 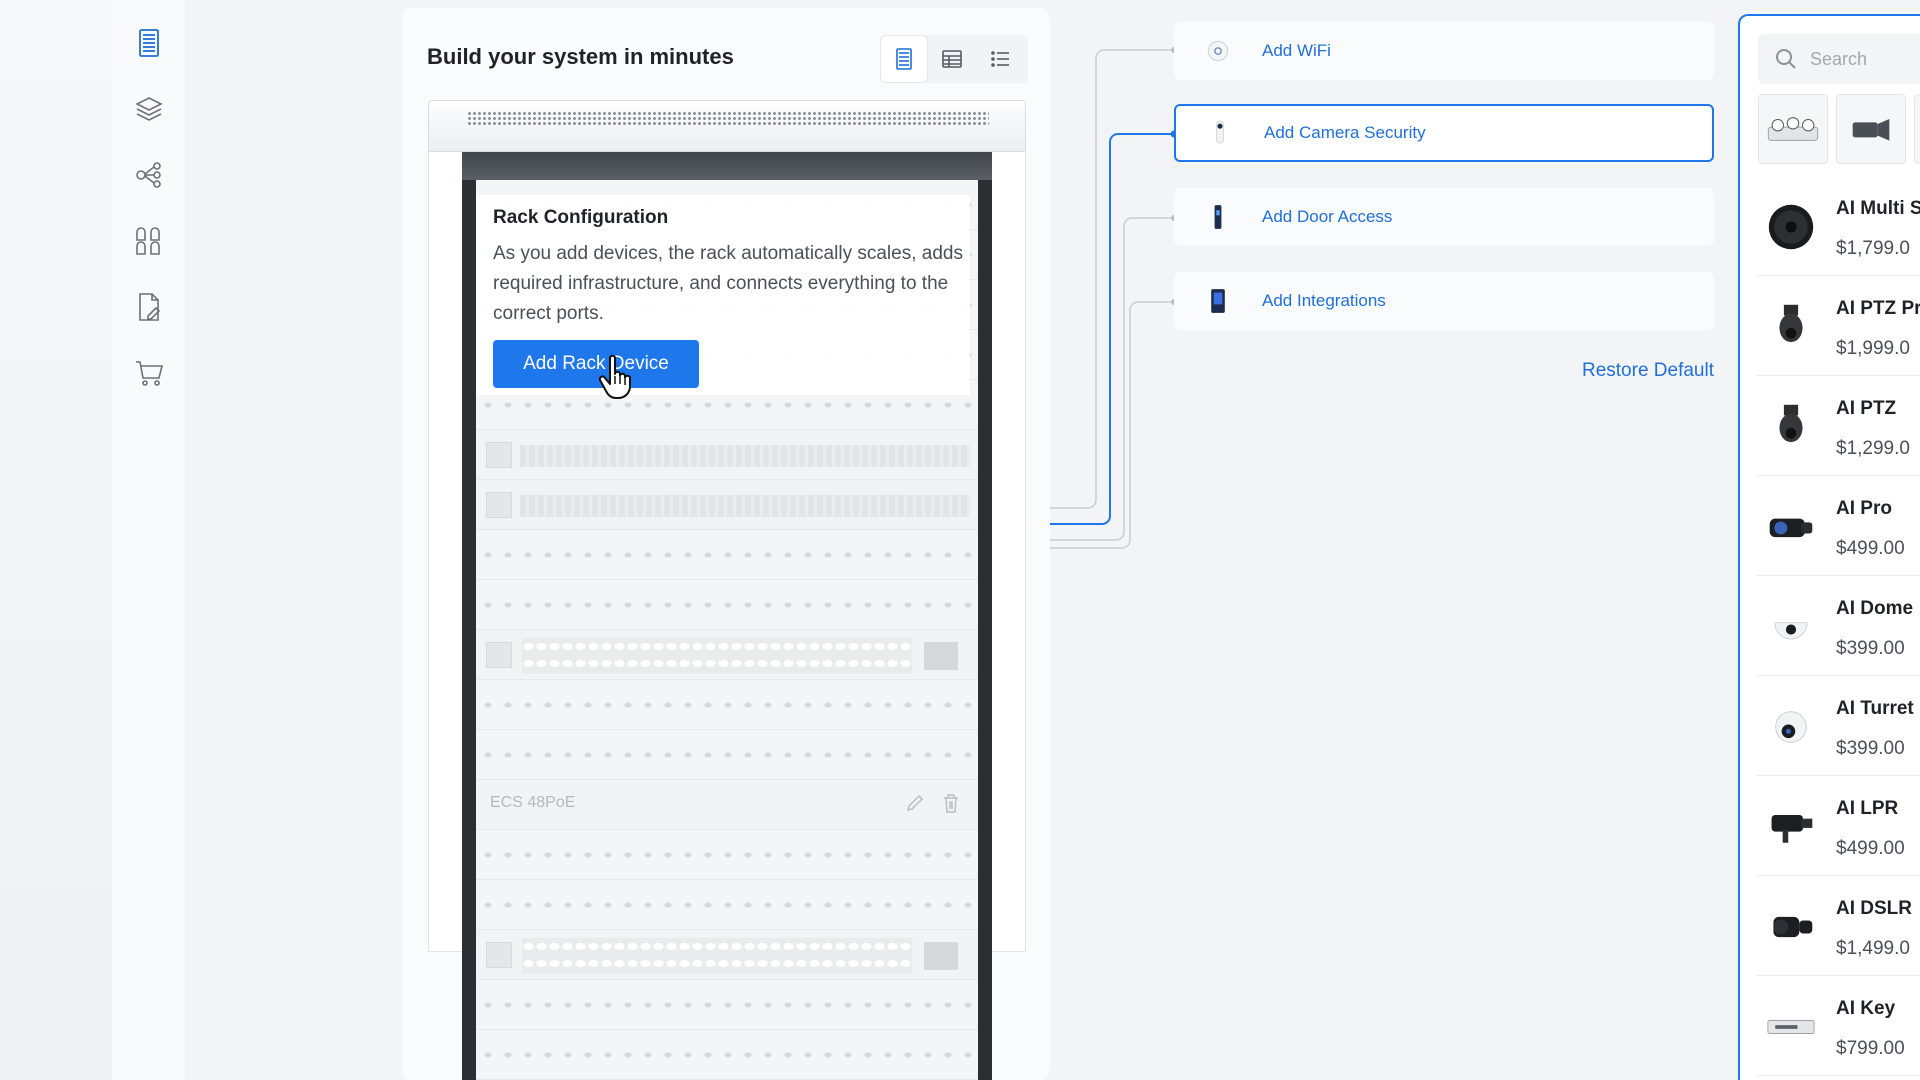 What do you see at coordinates (1444, 51) in the screenshot?
I see `add-wifi-item: Add WiFi` at bounding box center [1444, 51].